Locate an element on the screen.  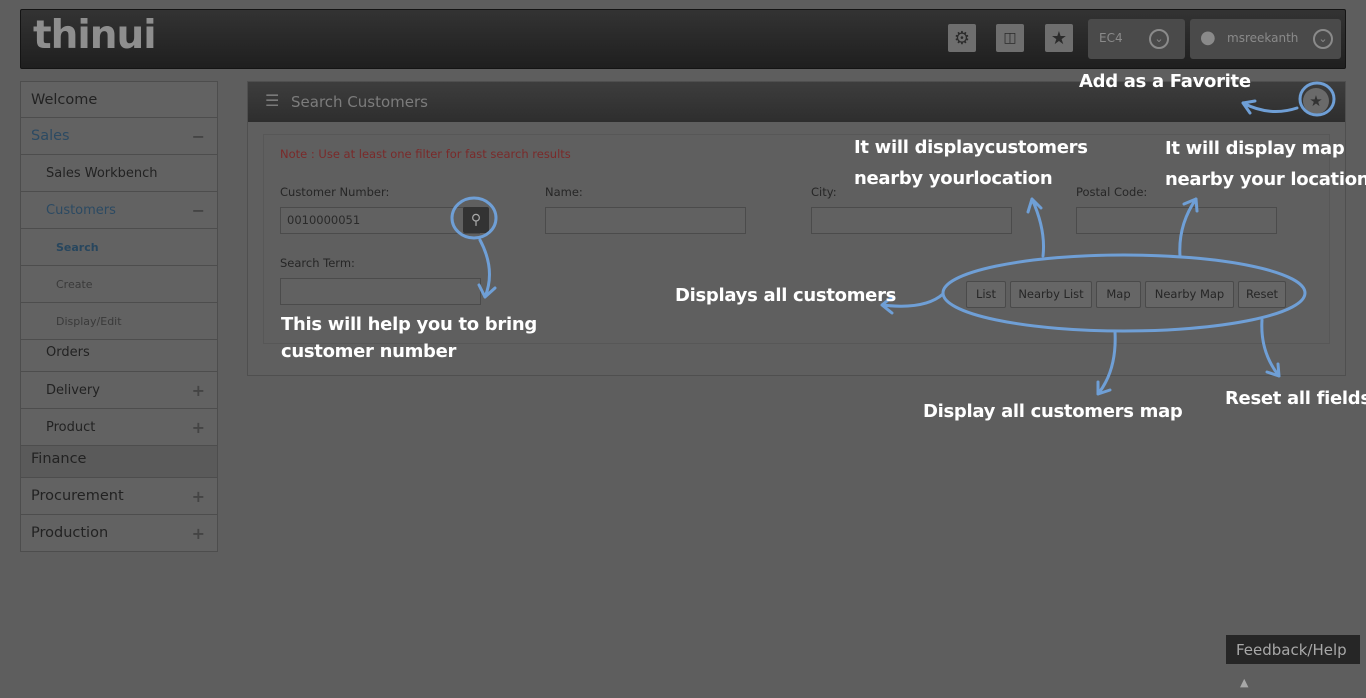
app-header: thinui ⚙ ◫ ★ EC4 ⌄ ● msreekanth ⌄ is located at coordinates (683, 39).